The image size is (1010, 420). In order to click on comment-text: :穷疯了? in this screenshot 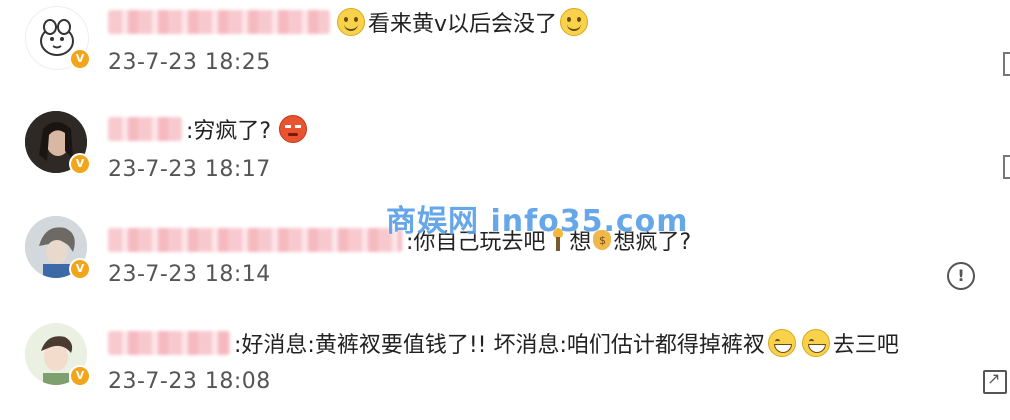, I will do `click(229, 131)`.